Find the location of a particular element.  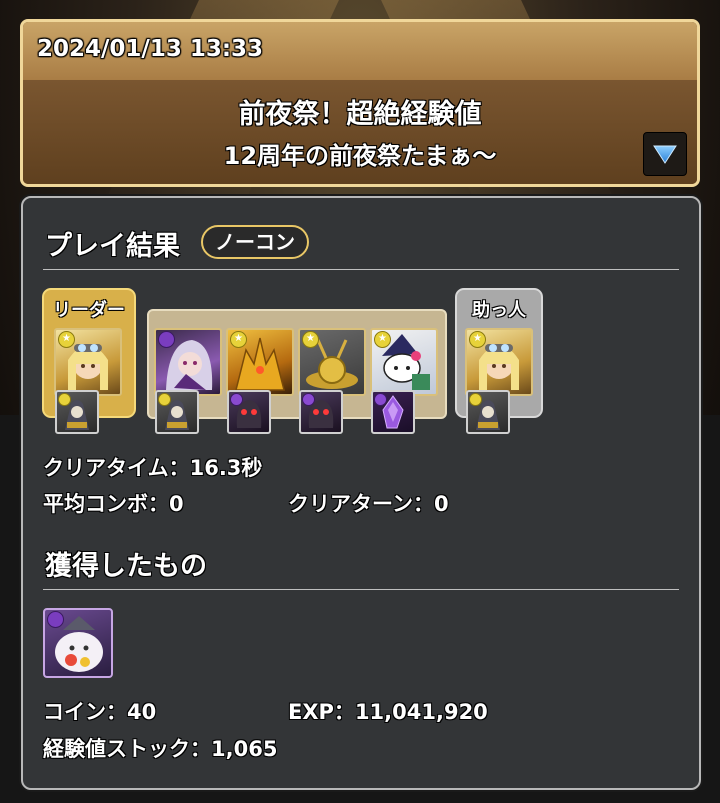

exp-stock-label: 経験値ストック： is located at coordinates (127, 749).